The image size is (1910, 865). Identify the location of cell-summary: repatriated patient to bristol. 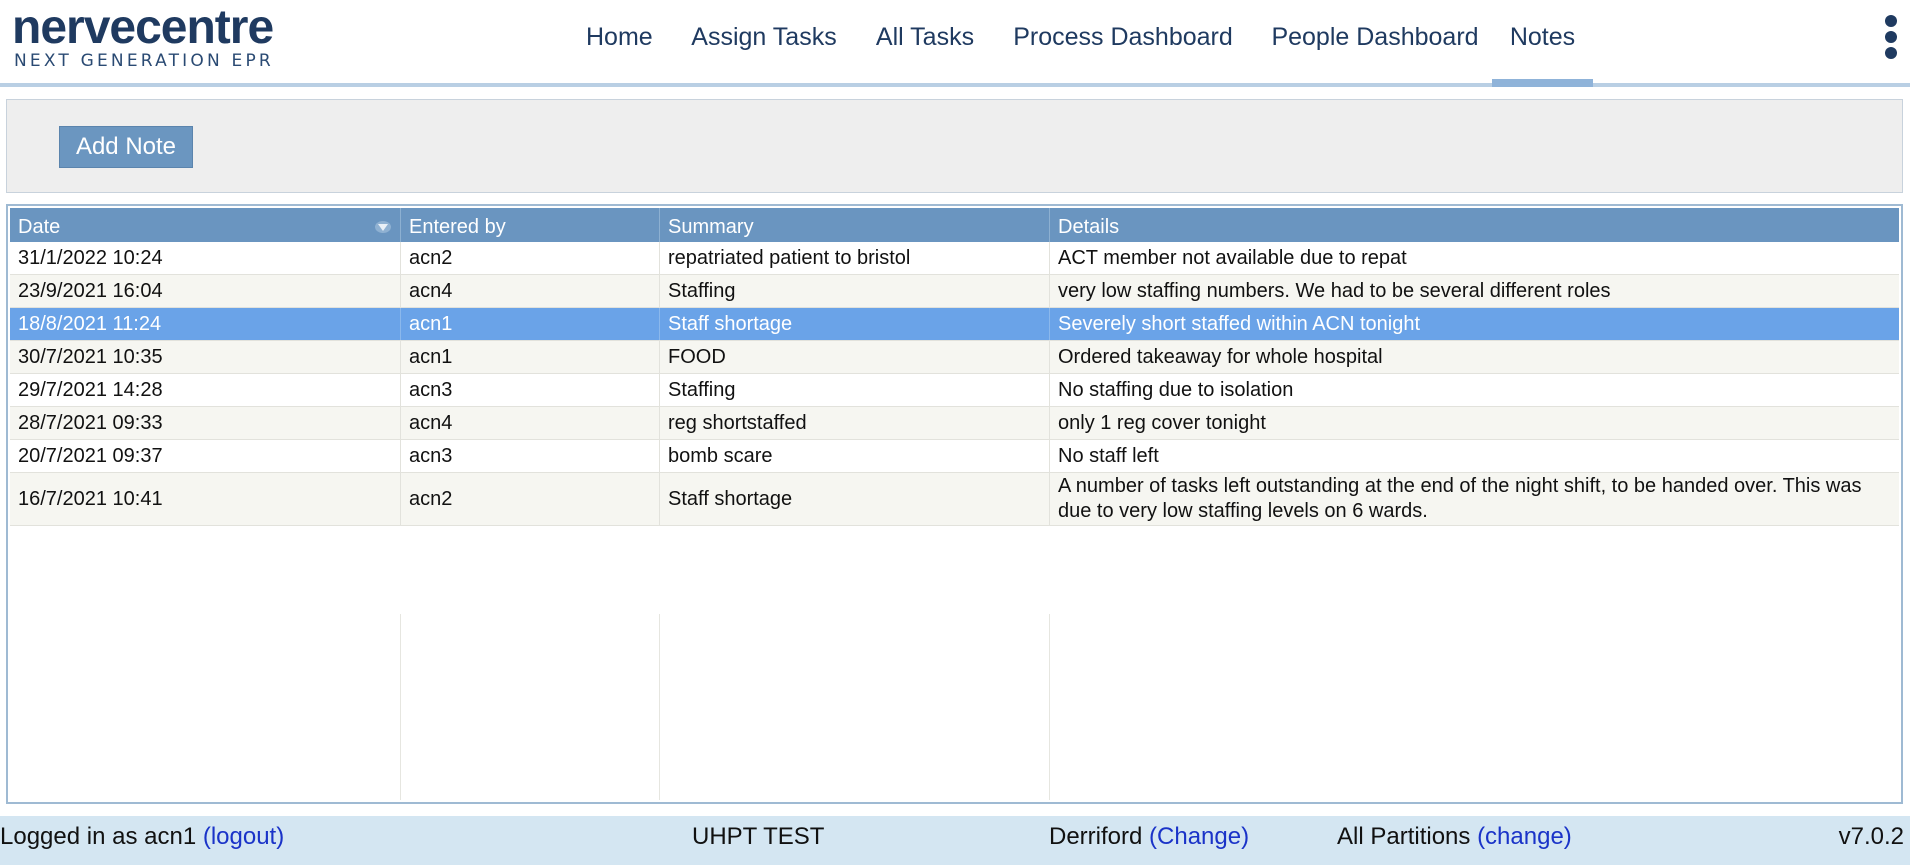
(854, 258).